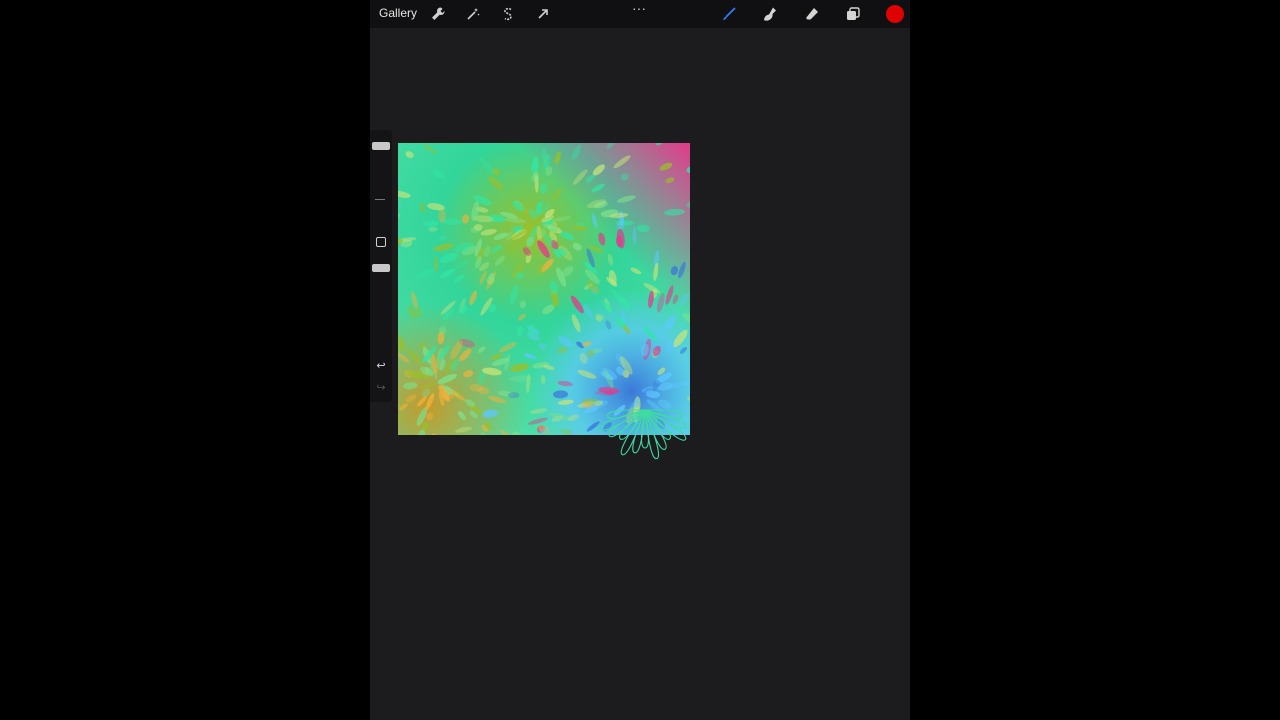  Describe the element at coordinates (380, 199) in the screenshot. I see `brush-size-track` at that location.